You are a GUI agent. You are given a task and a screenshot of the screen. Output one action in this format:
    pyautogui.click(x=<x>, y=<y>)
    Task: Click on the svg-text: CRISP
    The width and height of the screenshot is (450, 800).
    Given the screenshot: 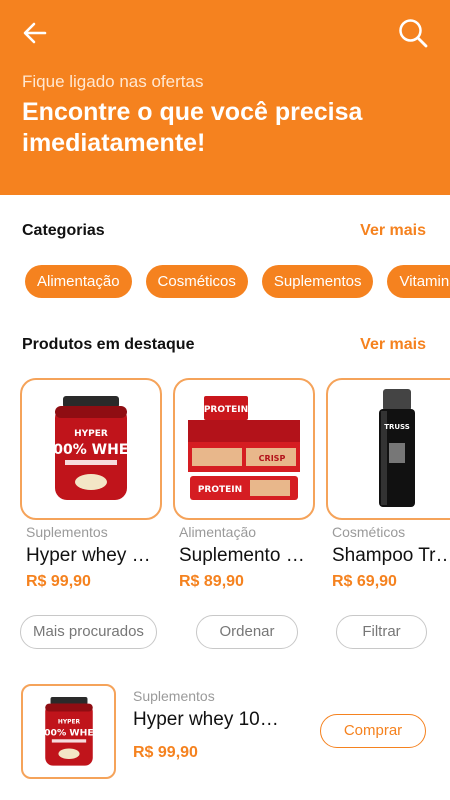 What is the action you would take?
    pyautogui.click(x=272, y=458)
    